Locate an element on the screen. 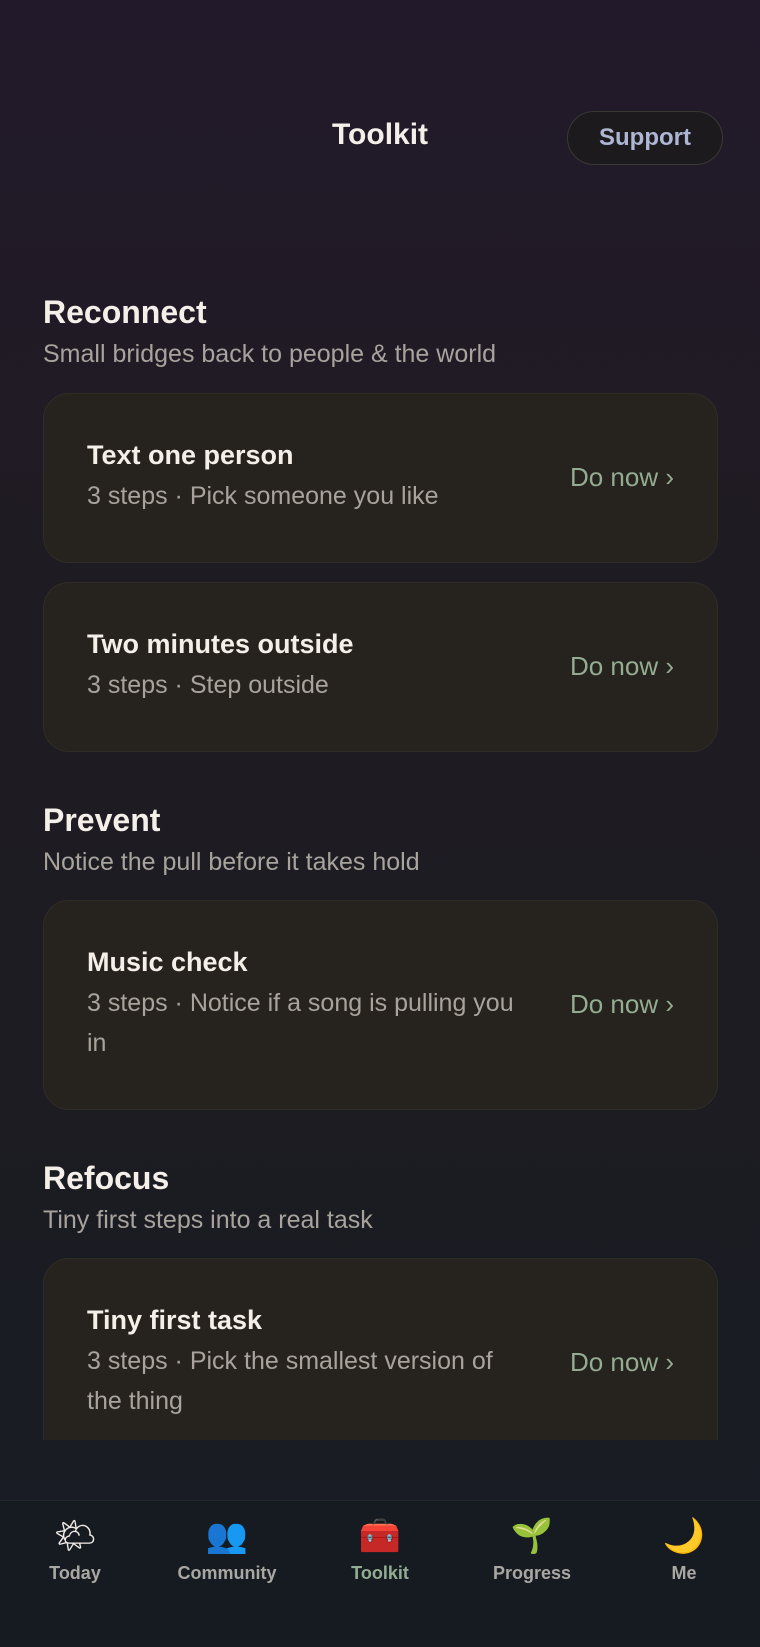  sun-behind-cloud-icon: 🌤 is located at coordinates (75, 1536).